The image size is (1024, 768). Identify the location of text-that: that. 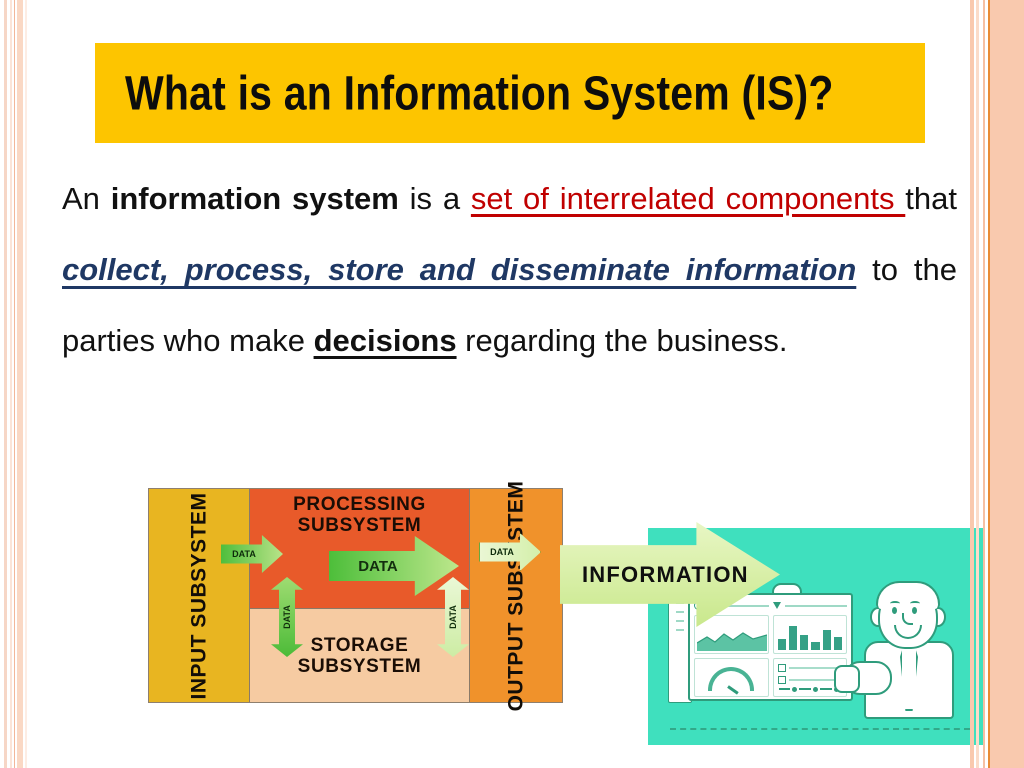
(931, 198).